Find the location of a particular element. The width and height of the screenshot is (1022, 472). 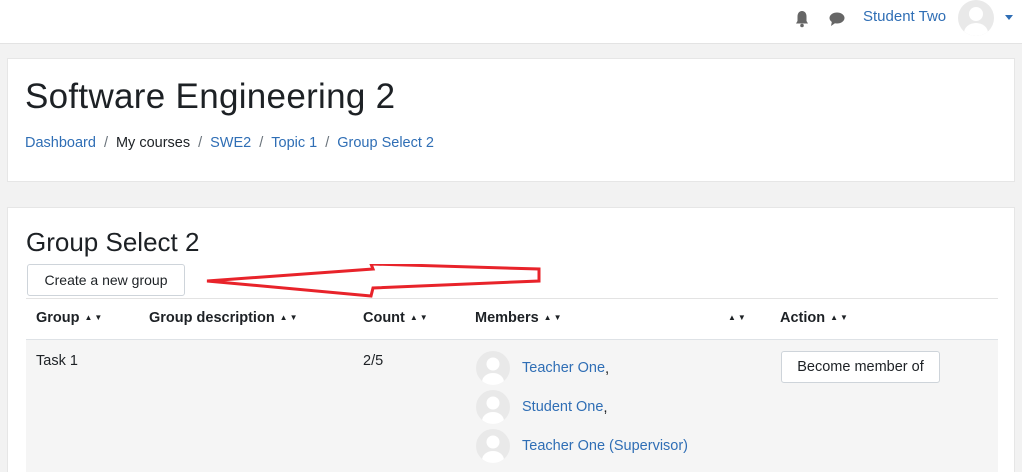

member-item: Teacher One, is located at coordinates (542, 368).